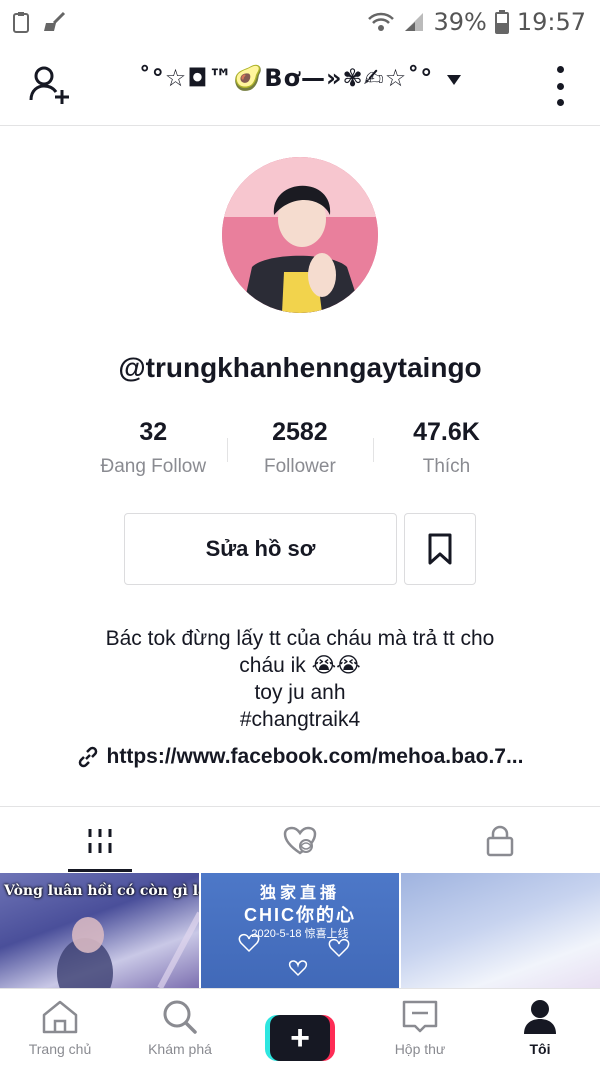 The height and width of the screenshot is (1067, 600). I want to click on status-left-icons, so click(40, 22).